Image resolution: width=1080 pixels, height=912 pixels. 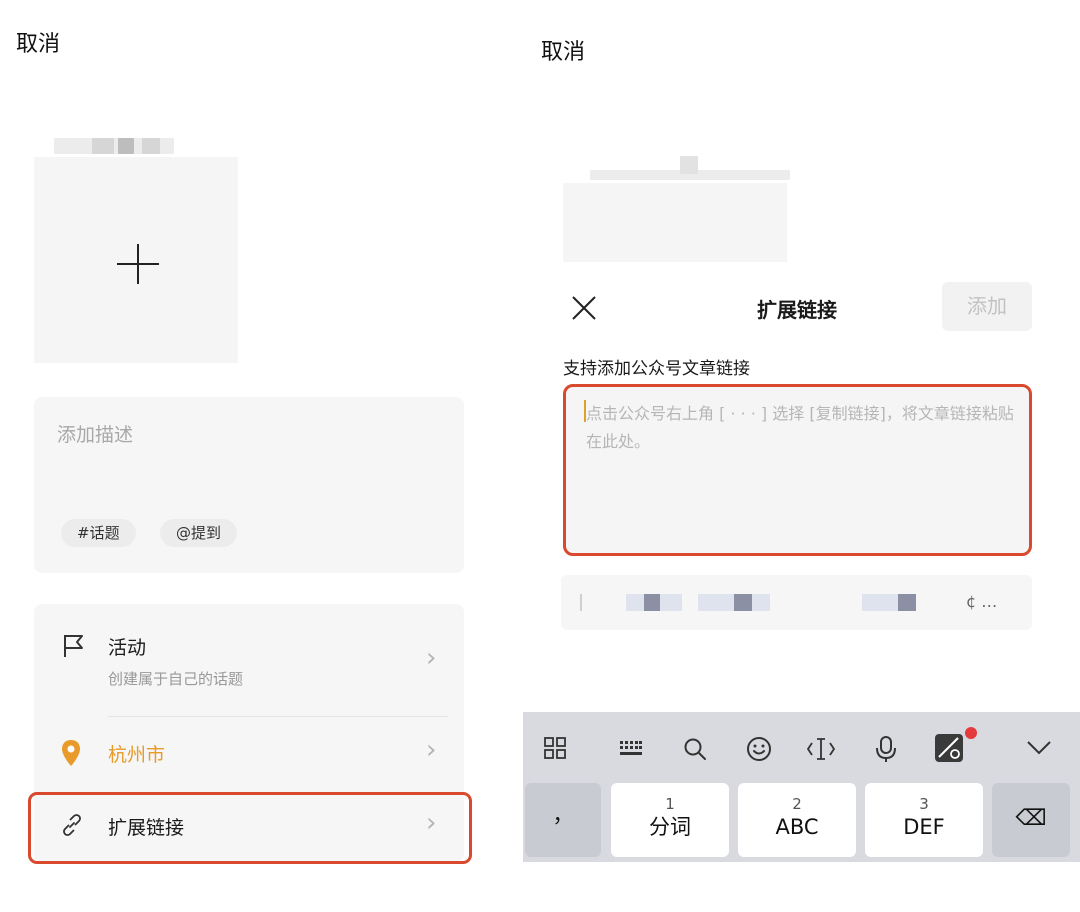 What do you see at coordinates (250, 828) in the screenshot?
I see `extend-link-highlight` at bounding box center [250, 828].